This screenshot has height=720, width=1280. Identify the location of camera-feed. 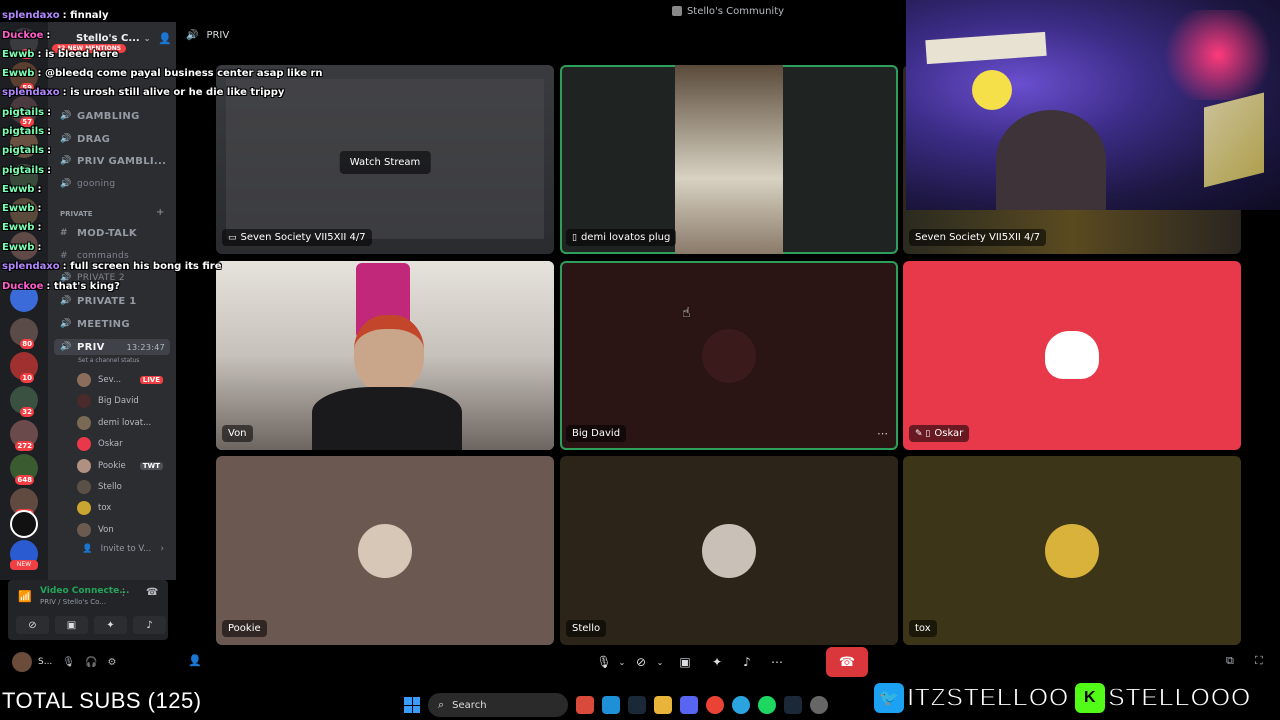
(729, 159).